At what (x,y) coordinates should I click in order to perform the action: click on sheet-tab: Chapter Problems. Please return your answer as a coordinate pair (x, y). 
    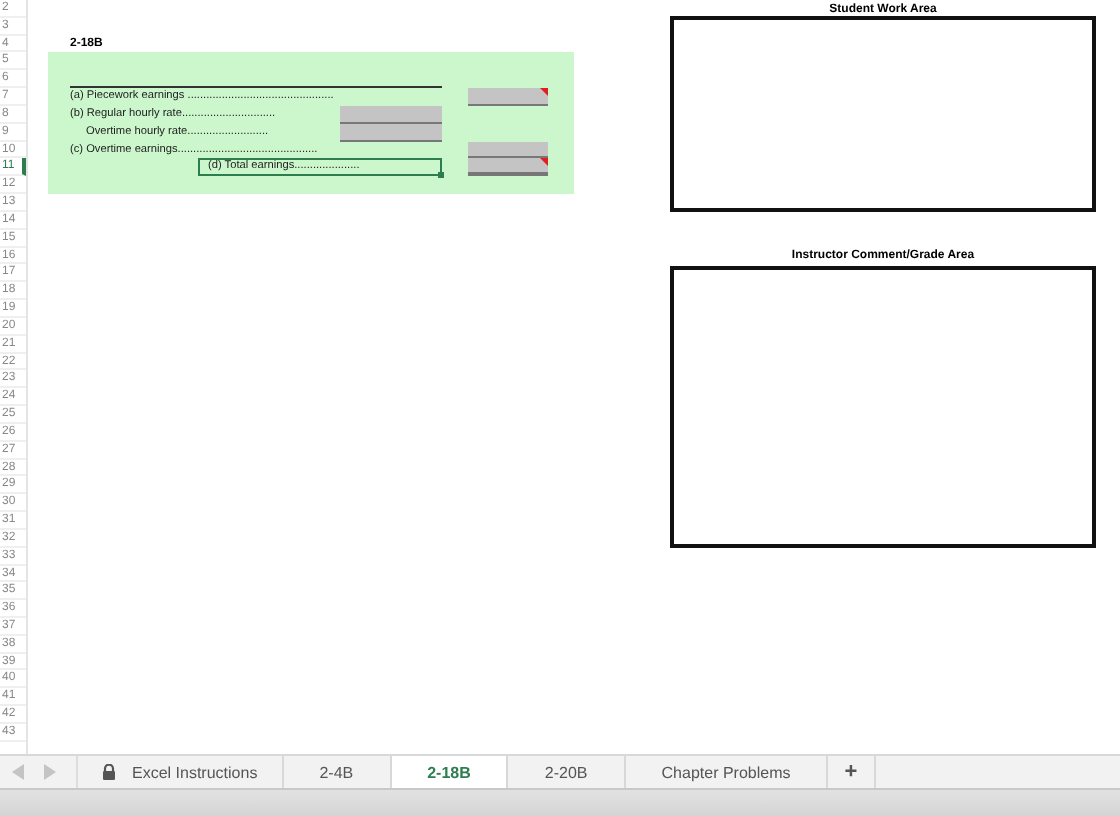
    Looking at the image, I should click on (727, 772).